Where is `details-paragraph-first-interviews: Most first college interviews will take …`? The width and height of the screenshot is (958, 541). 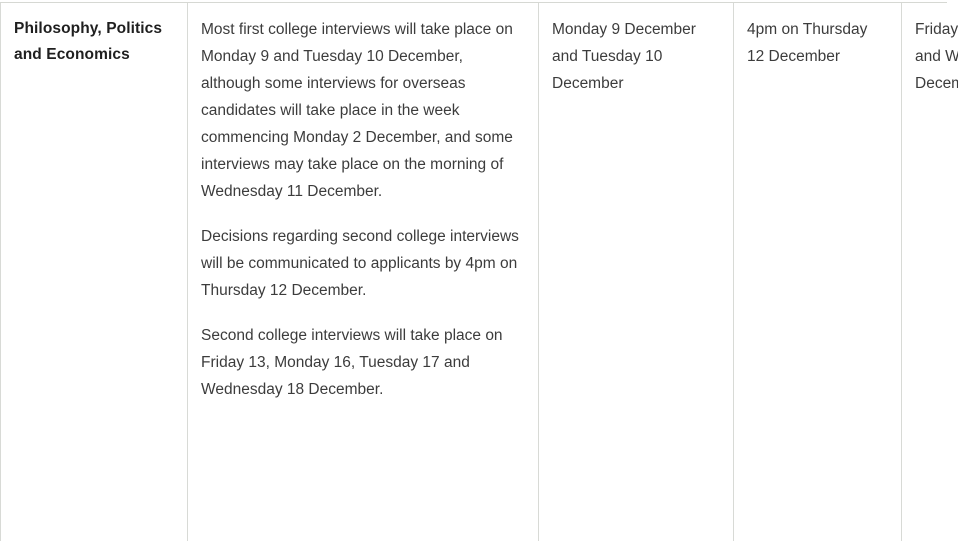 details-paragraph-first-interviews: Most first college interviews will take … is located at coordinates (357, 110).